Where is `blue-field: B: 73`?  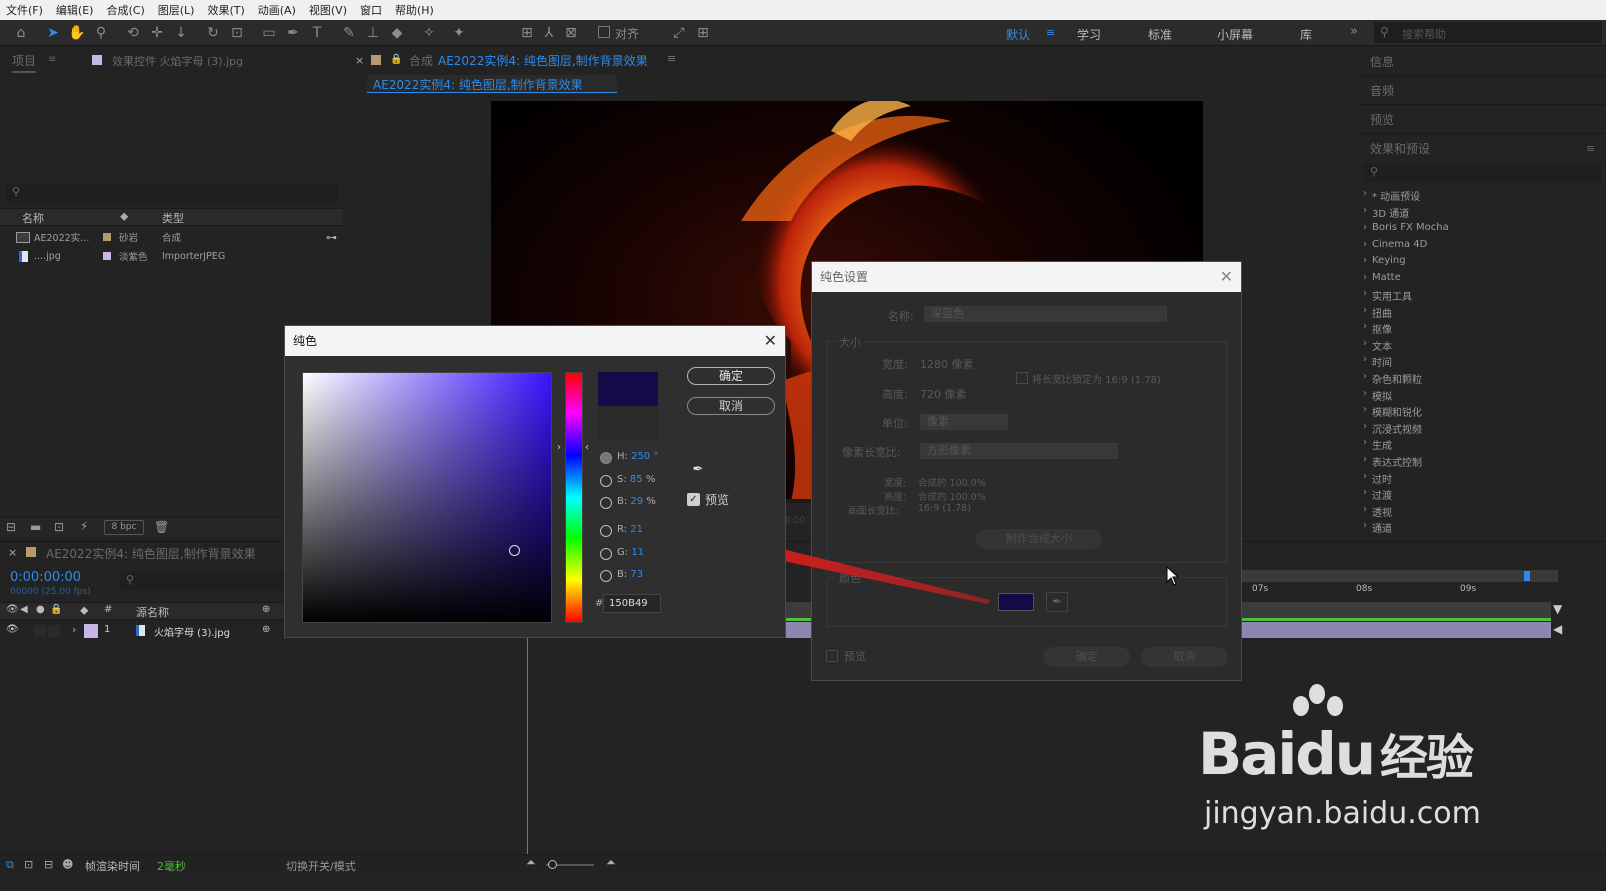
blue-field: B: 73 is located at coordinates (630, 574).